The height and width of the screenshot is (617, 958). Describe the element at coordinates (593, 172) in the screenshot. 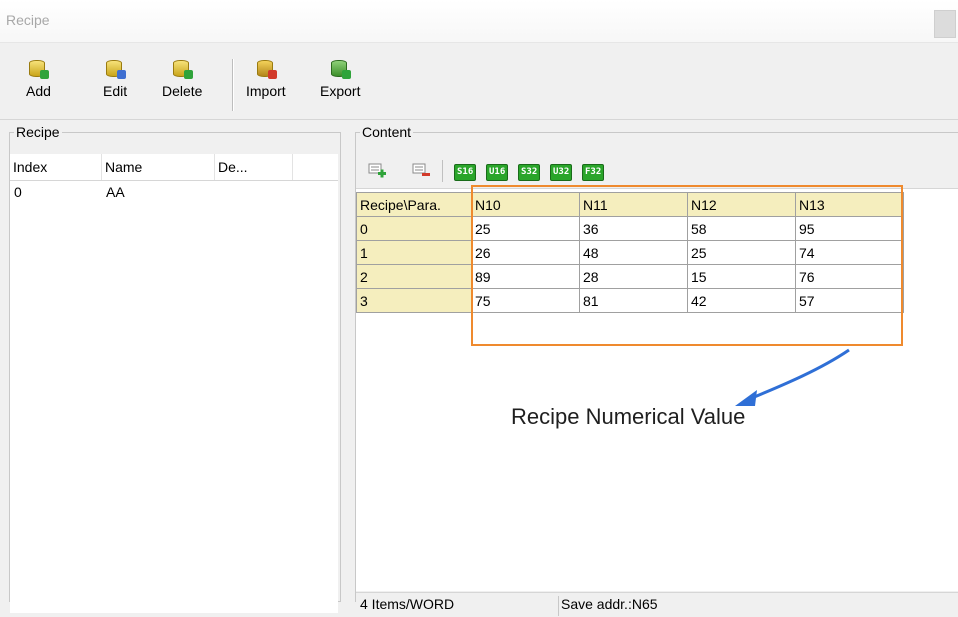

I see `format-f32-button: F32` at that location.